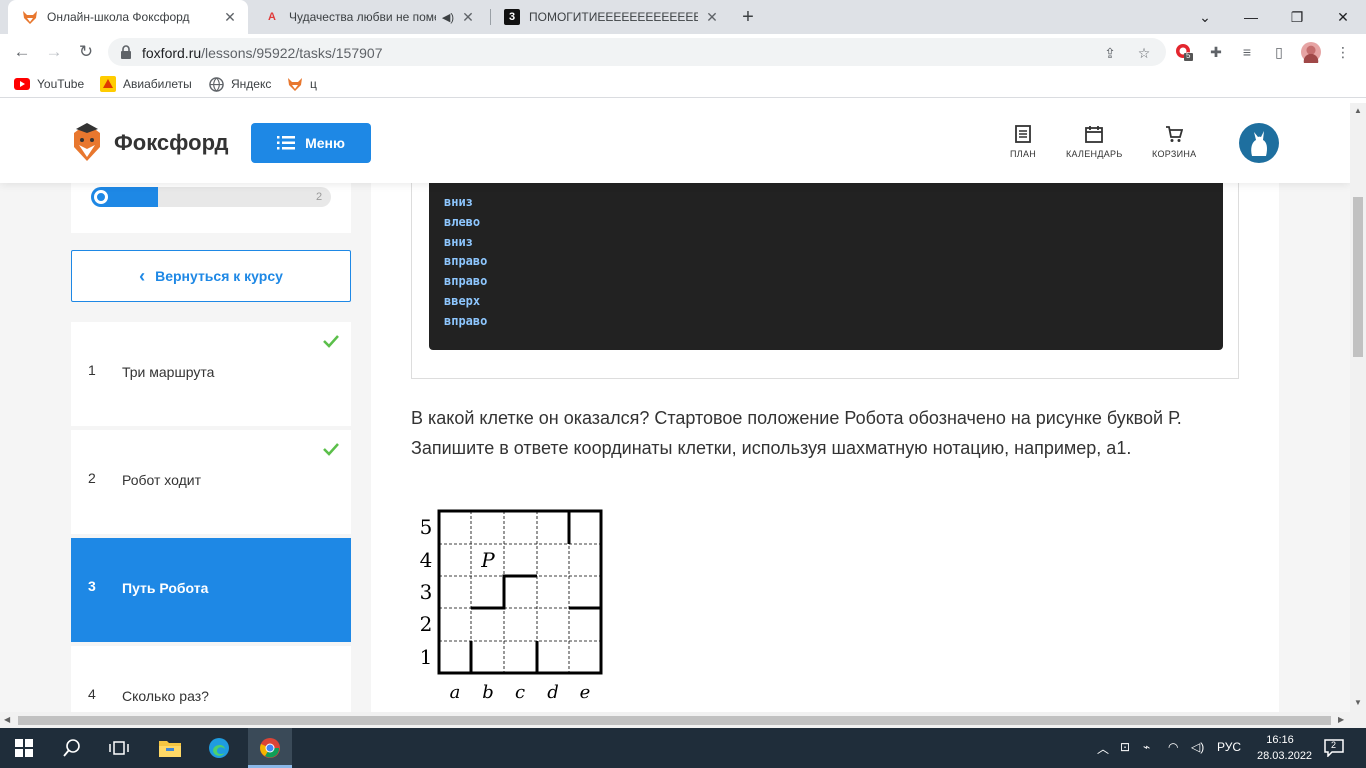  I want to click on horizontal-scroll-thumb, so click(674, 720).